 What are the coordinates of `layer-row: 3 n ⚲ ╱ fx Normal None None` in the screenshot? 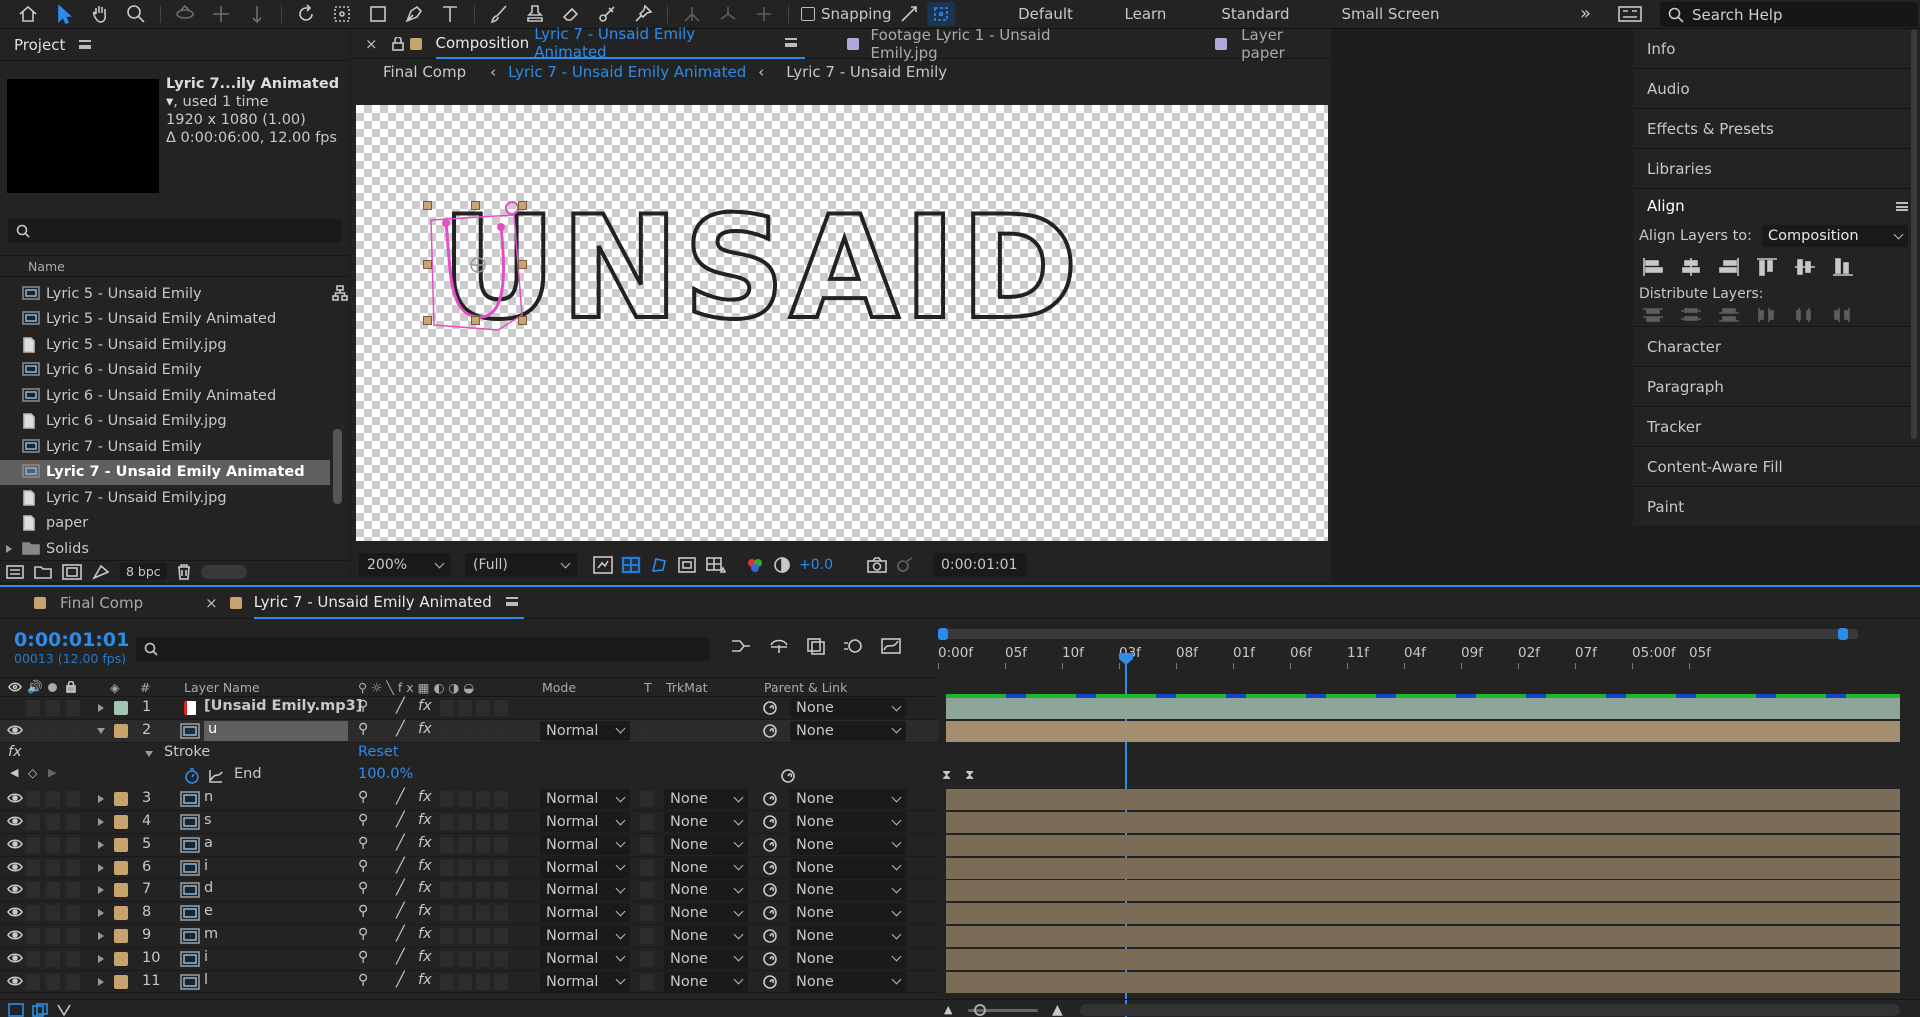 It's located at (469, 799).